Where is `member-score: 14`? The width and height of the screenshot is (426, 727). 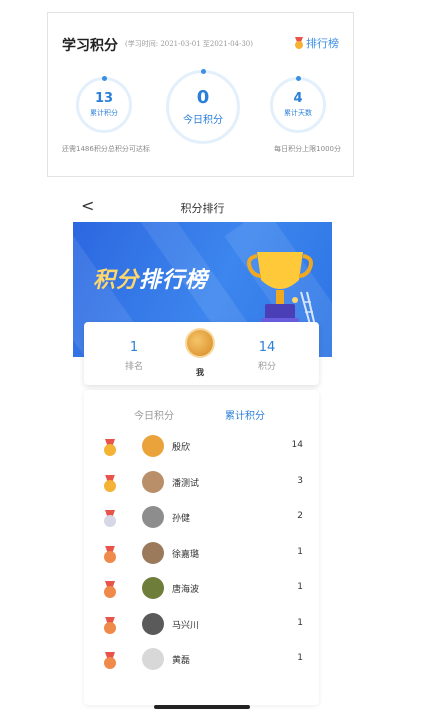 member-score: 14 is located at coordinates (297, 445).